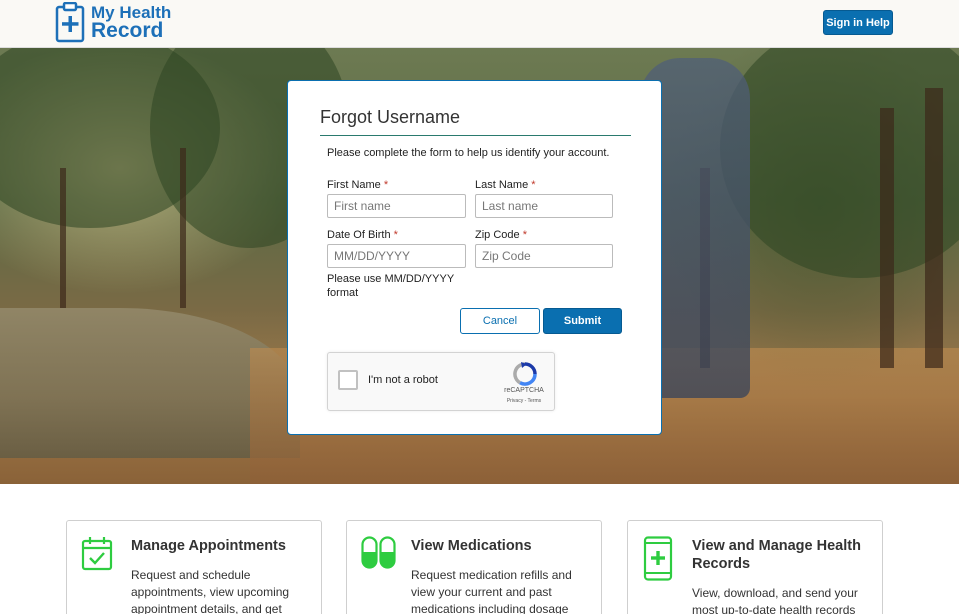  I want to click on first-name-input, so click(396, 206).